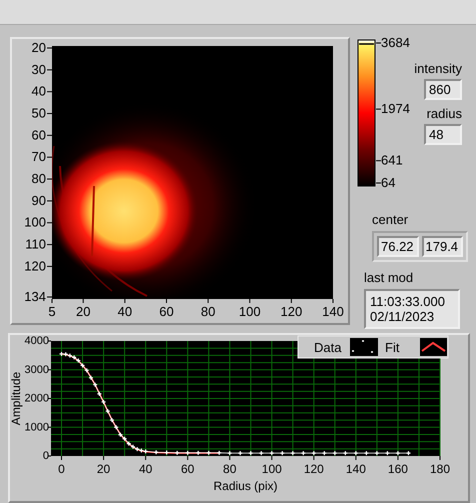 The width and height of the screenshot is (476, 503). I want to click on y-axis-label: 0, so click(45, 456).